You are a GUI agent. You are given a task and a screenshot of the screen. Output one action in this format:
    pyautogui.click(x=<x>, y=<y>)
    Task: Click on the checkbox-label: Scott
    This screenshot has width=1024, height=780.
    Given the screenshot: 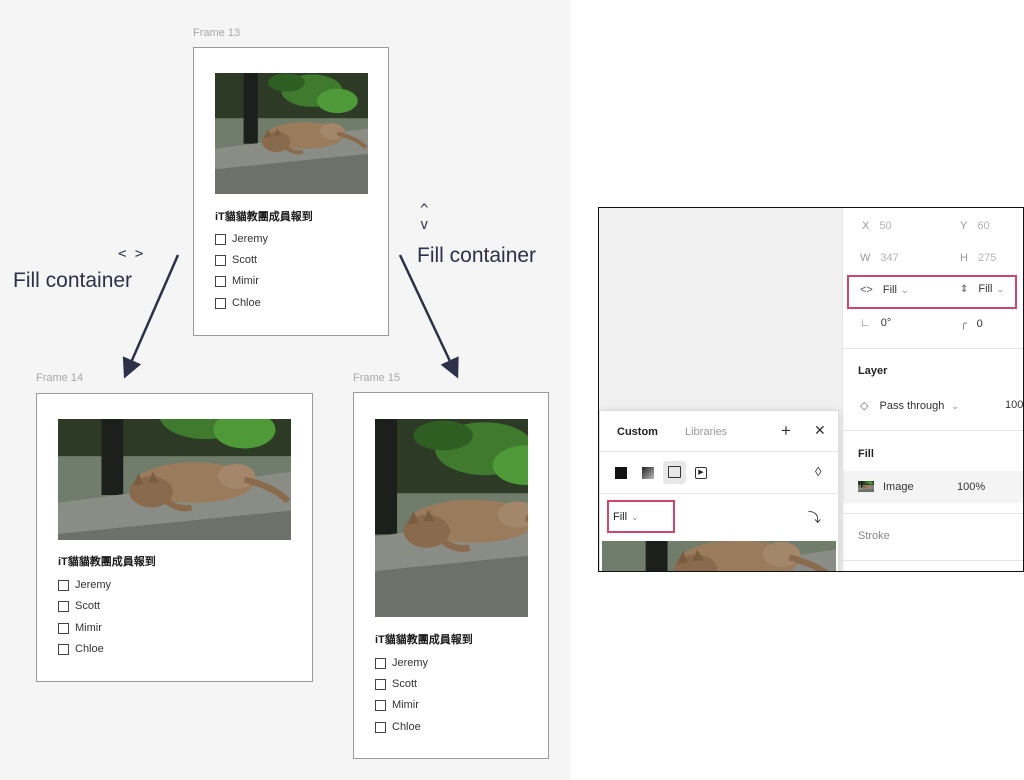 What is the action you would take?
    pyautogui.click(x=405, y=684)
    